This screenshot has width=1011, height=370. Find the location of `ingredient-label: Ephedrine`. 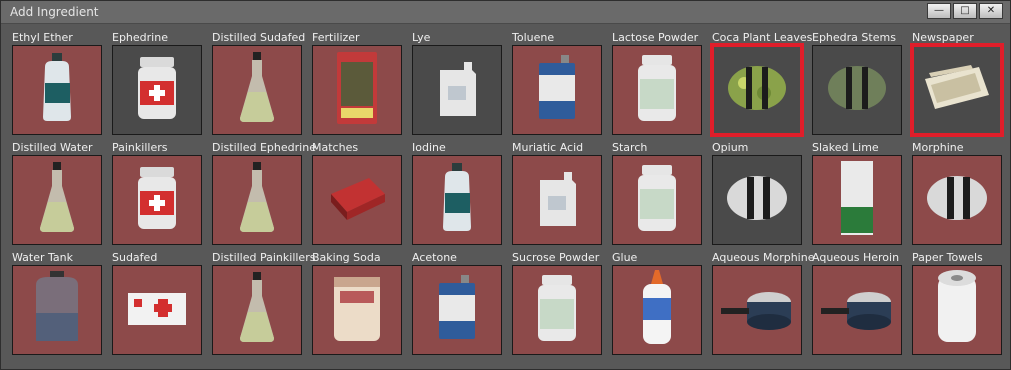

ingredient-label: Ephedrine is located at coordinates (140, 37).